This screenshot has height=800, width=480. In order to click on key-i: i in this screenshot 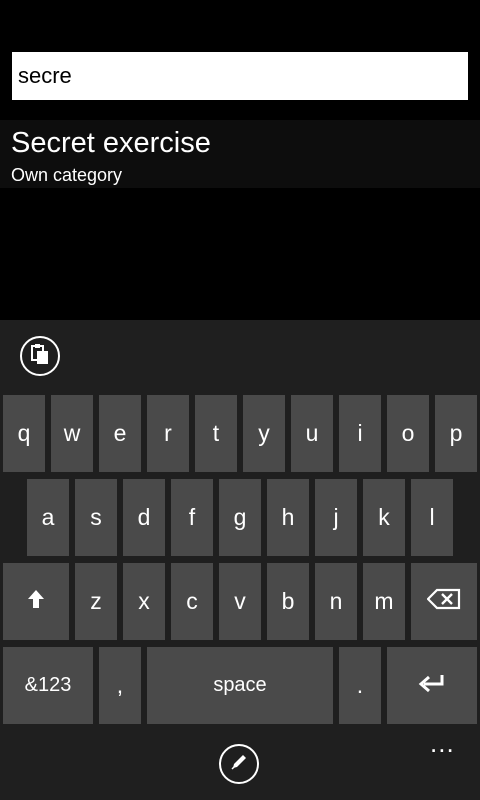, I will do `click(360, 433)`.